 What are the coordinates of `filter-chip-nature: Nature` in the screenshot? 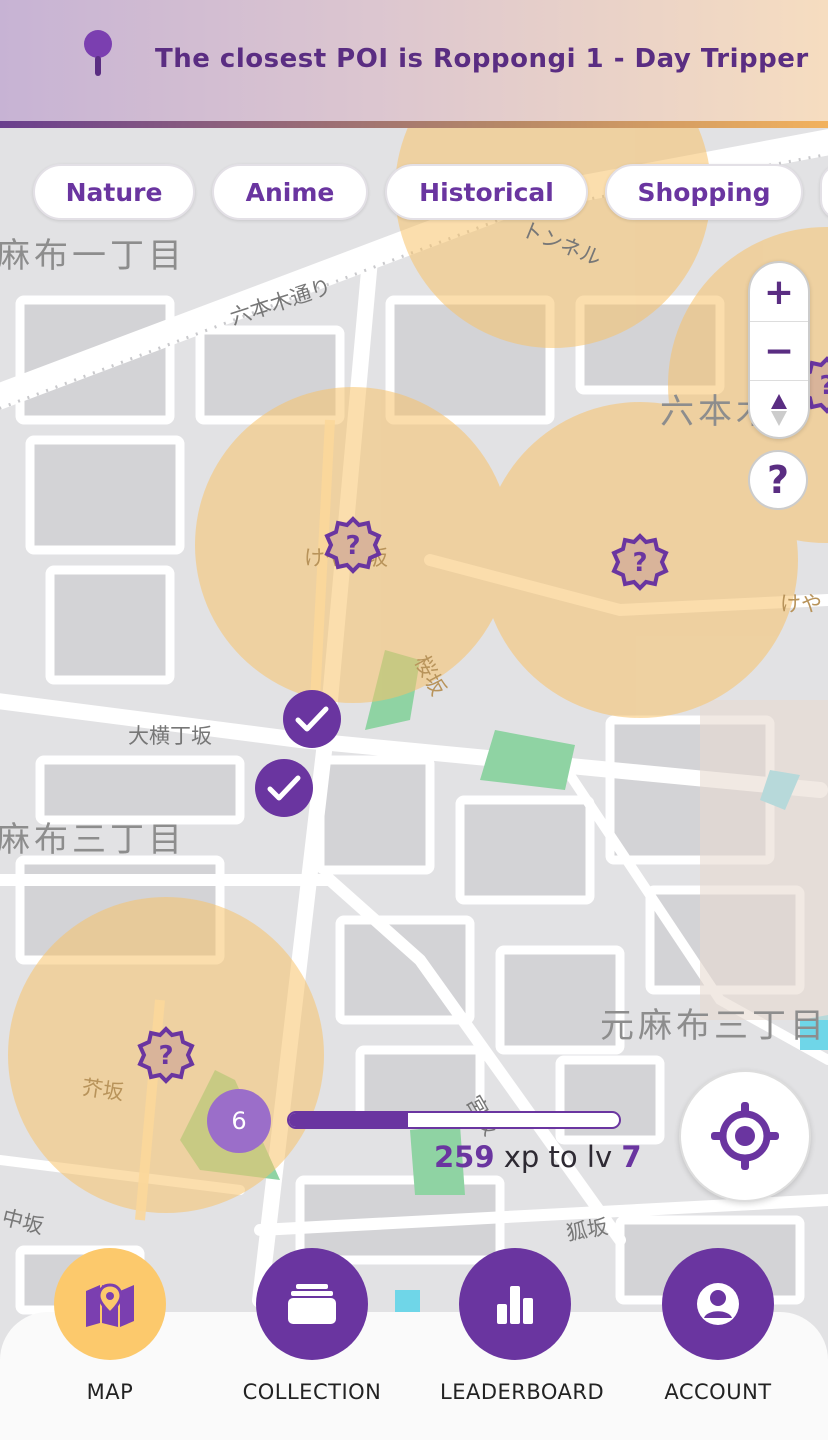 It's located at (114, 192).